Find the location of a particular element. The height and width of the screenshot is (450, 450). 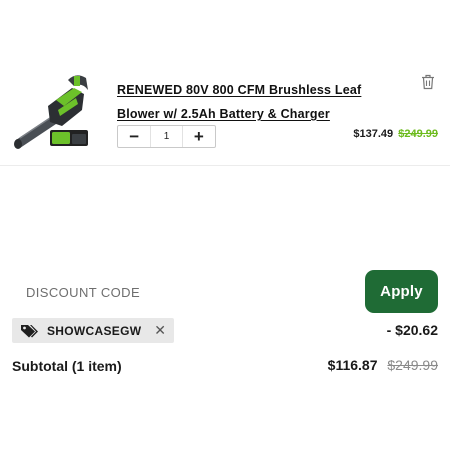

increment-button: + is located at coordinates (199, 136).